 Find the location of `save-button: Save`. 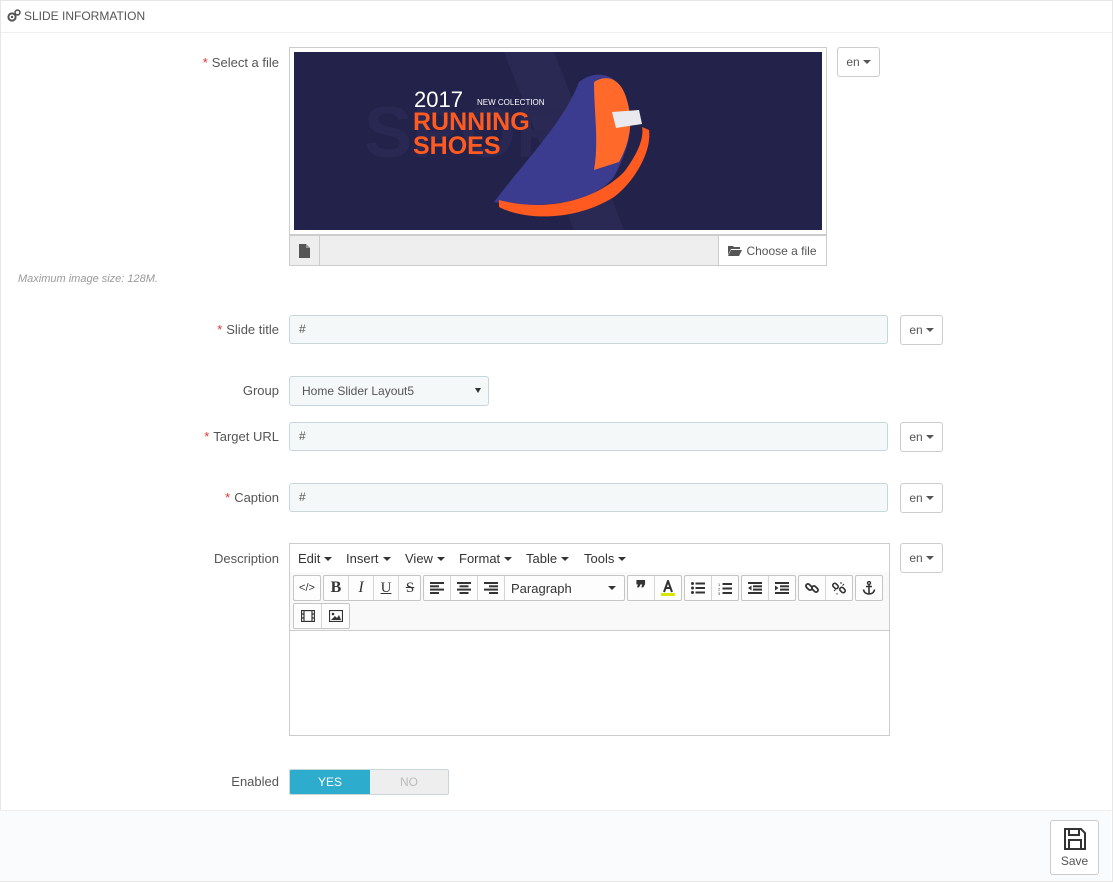

save-button: Save is located at coordinates (1074, 847).